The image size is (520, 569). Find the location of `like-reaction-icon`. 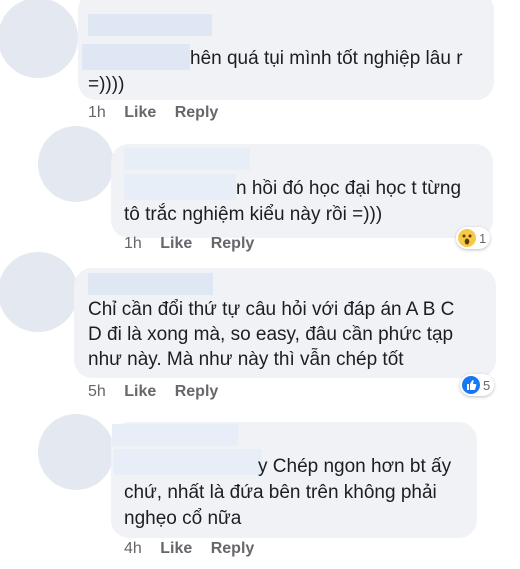

like-reaction-icon is located at coordinates (471, 385).